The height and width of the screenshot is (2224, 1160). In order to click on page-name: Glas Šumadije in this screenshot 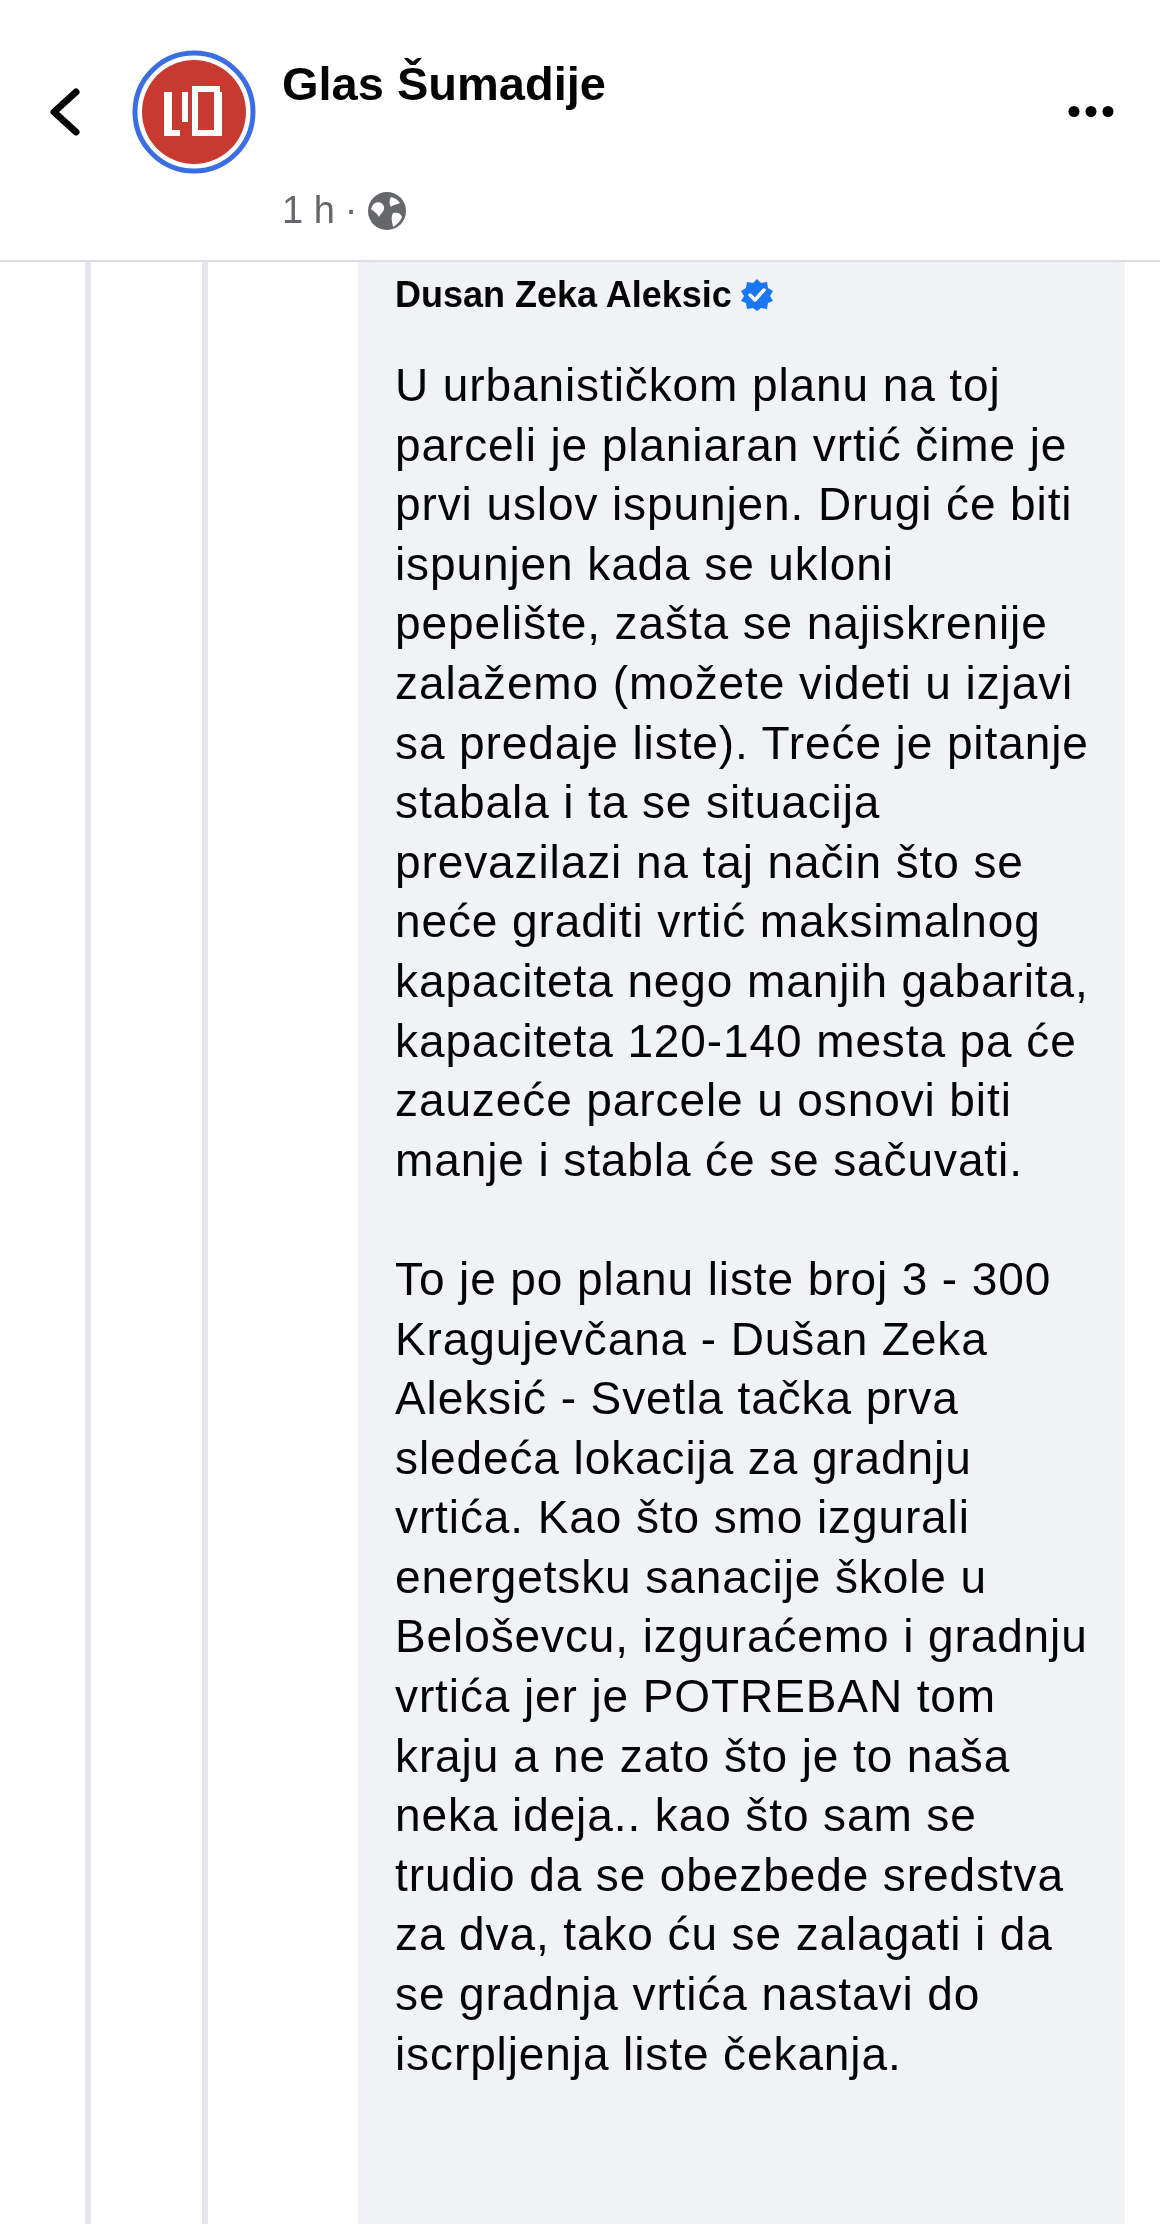, I will do `click(444, 83)`.